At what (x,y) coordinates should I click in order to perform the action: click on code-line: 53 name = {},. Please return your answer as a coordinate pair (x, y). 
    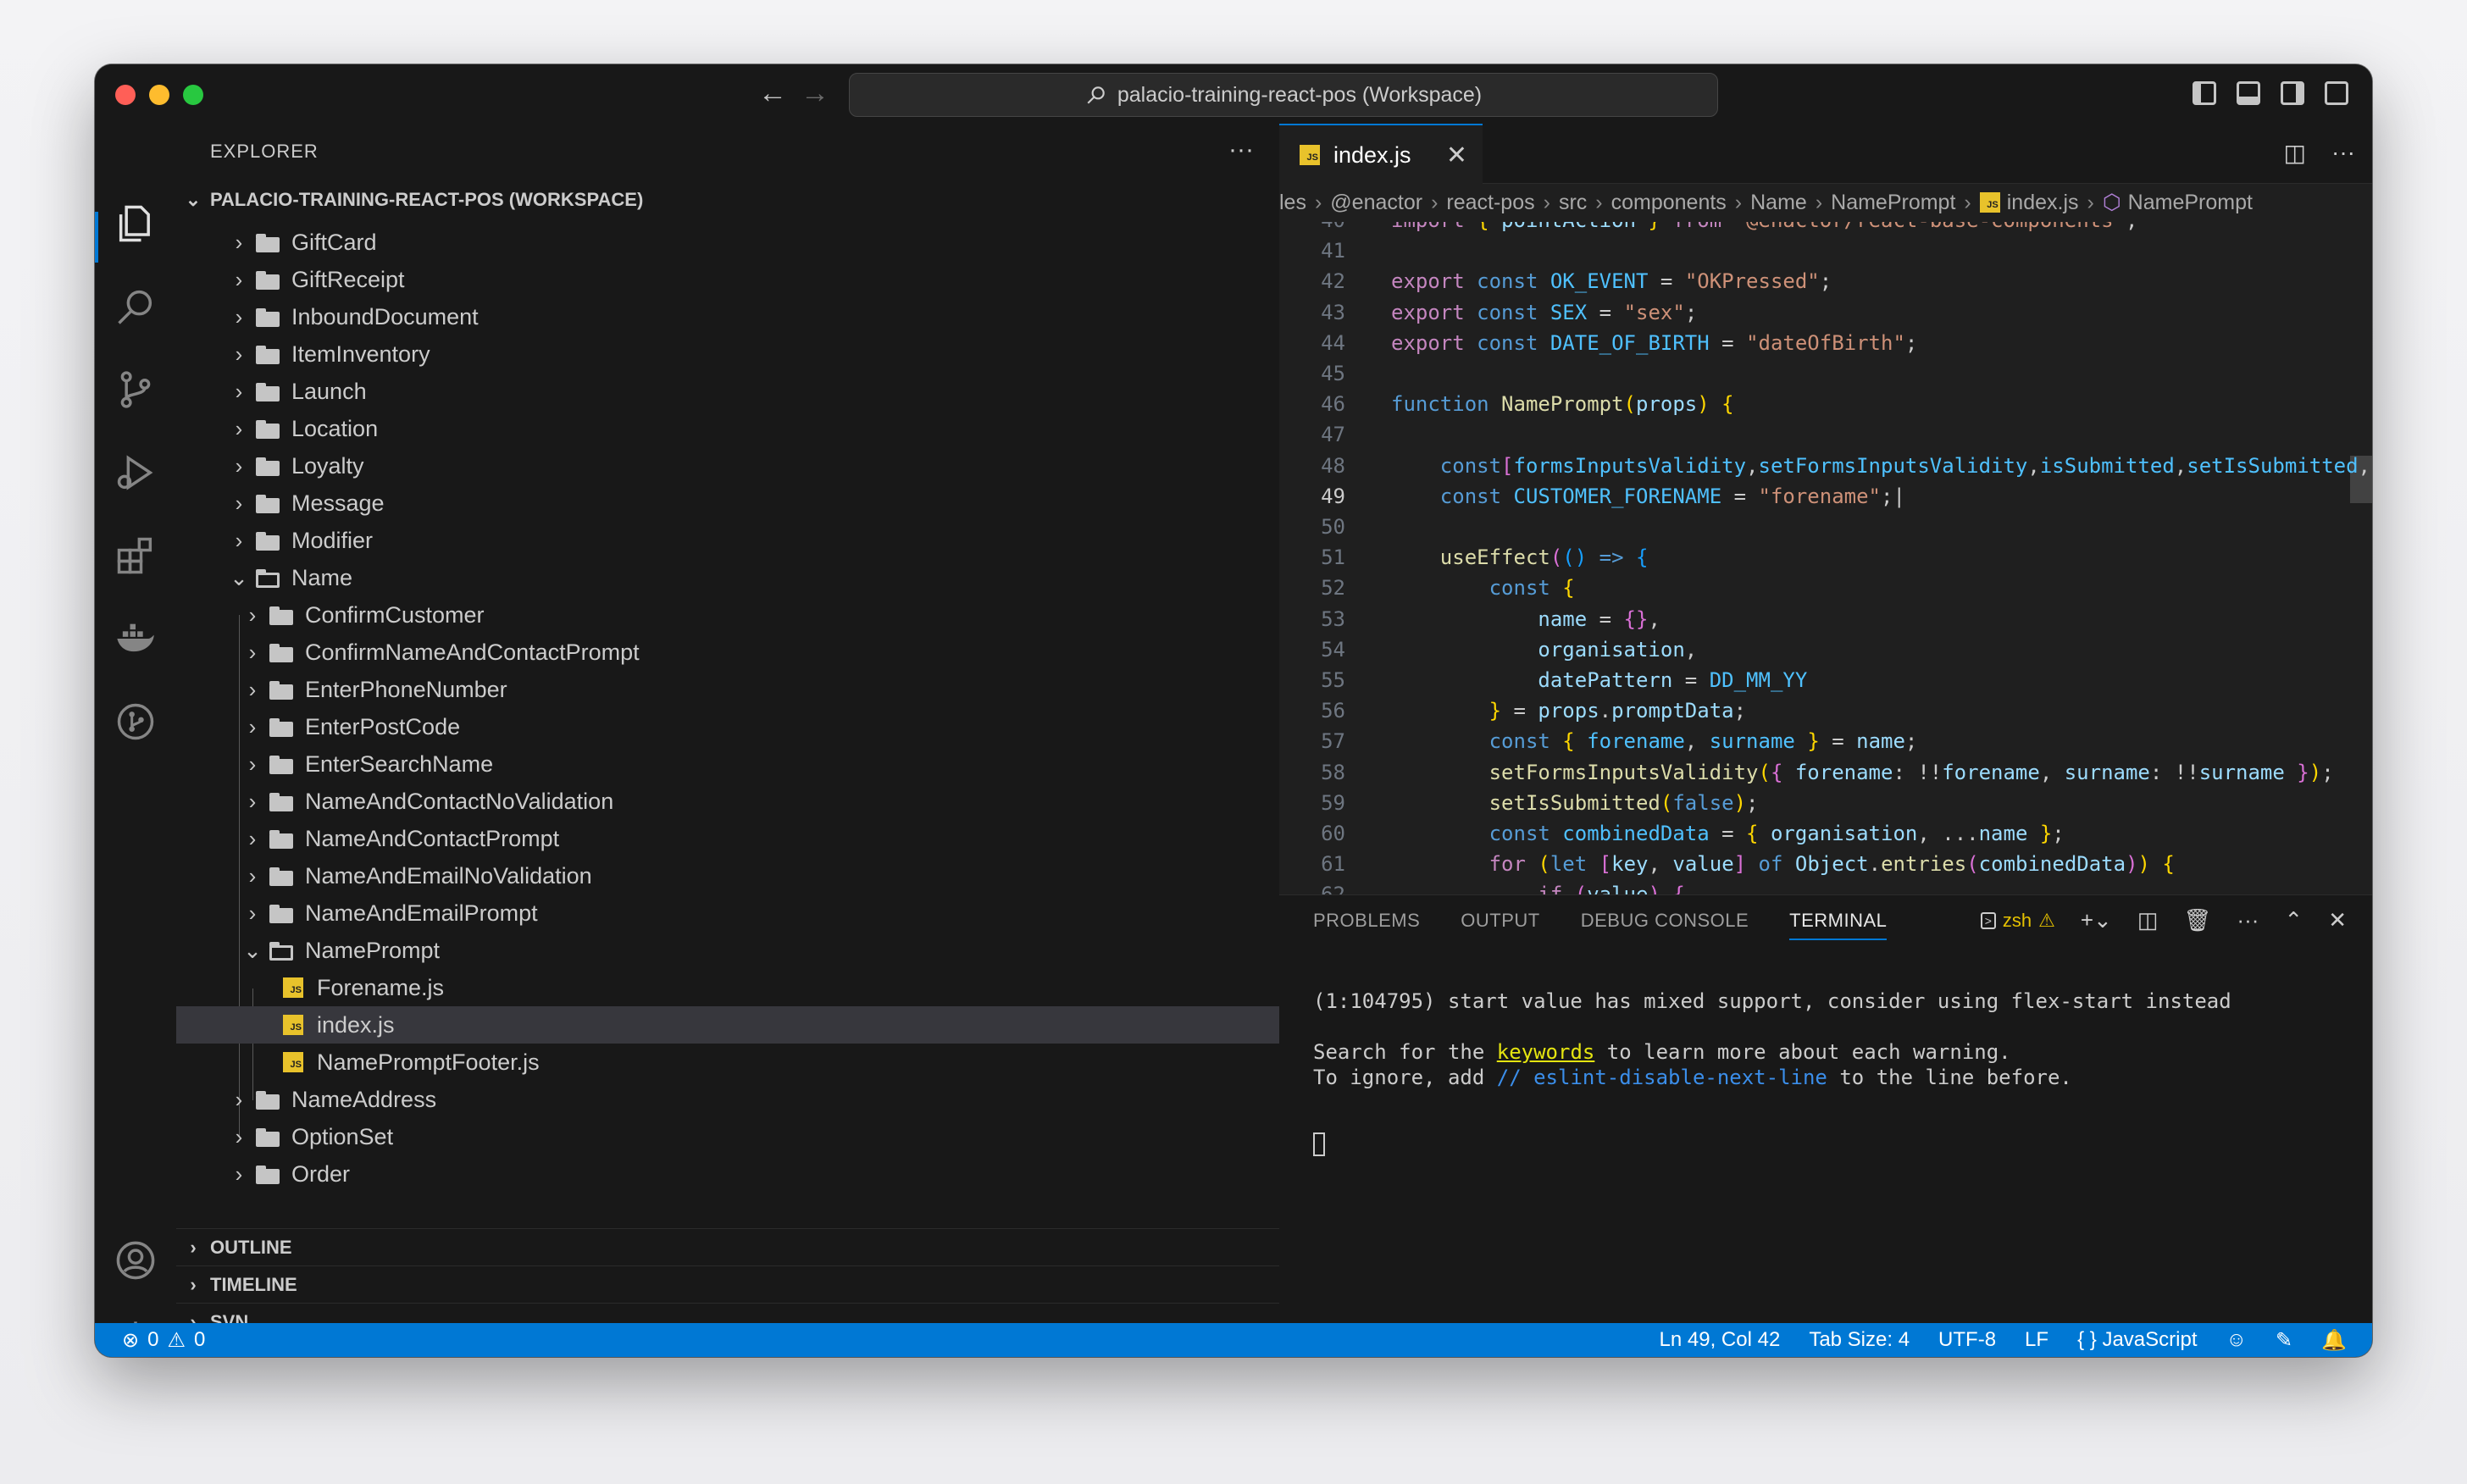
    Looking at the image, I should click on (1825, 619).